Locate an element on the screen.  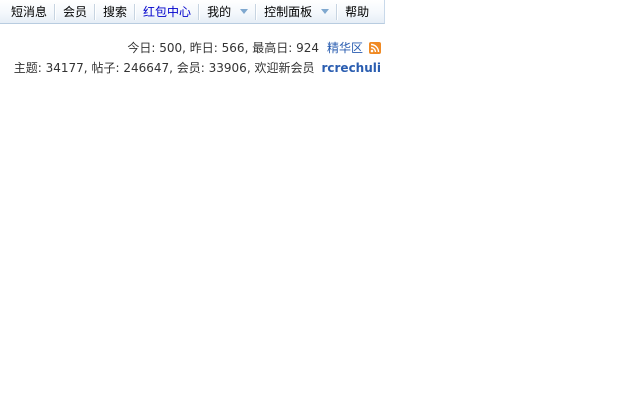
topics-label: 主题: is located at coordinates (27, 68).